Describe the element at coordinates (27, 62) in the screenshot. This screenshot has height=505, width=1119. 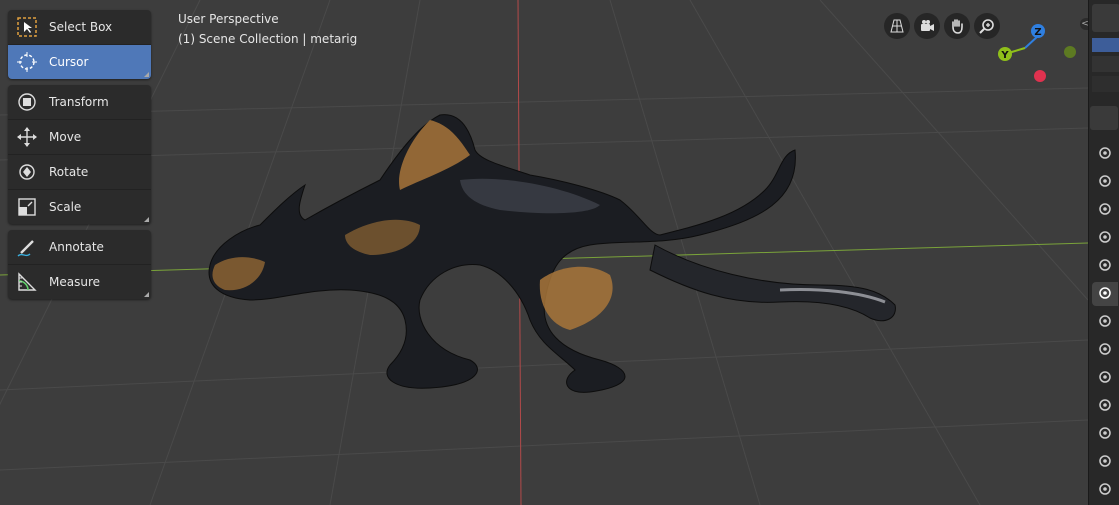
I see `cursor-icon` at that location.